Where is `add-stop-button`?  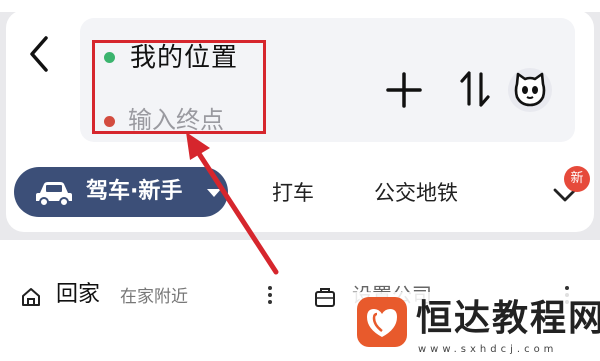 add-stop-button is located at coordinates (404, 90).